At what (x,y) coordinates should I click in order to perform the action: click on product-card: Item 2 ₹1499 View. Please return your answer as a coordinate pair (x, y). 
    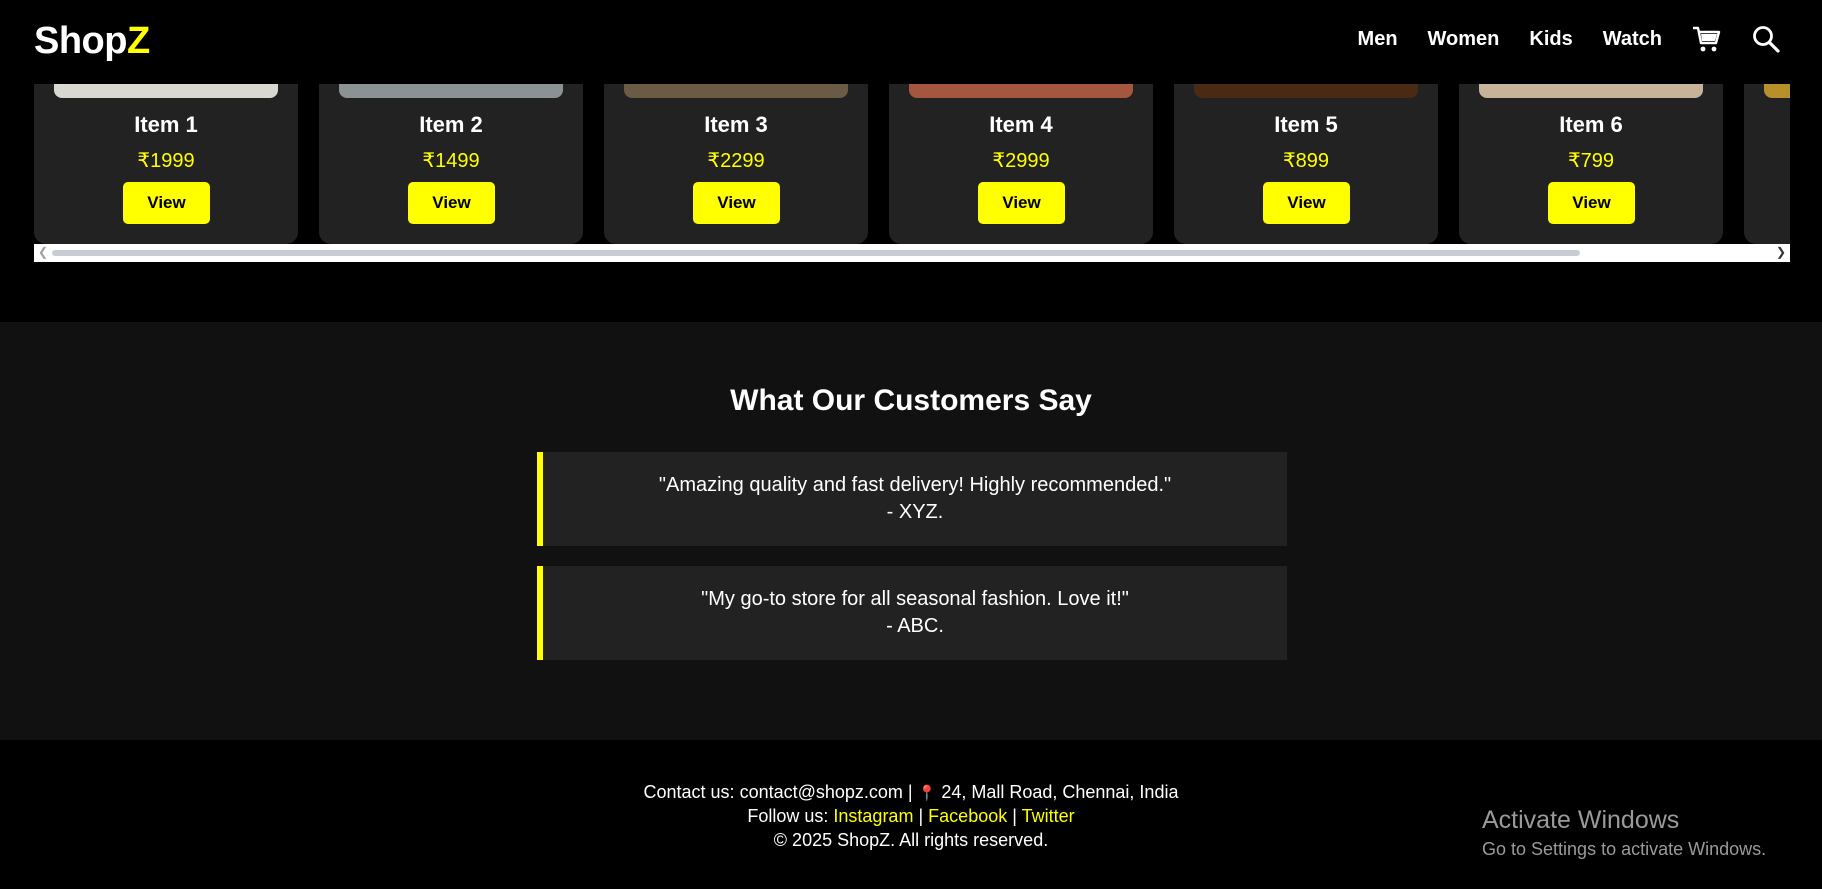
    Looking at the image, I should click on (451, 164).